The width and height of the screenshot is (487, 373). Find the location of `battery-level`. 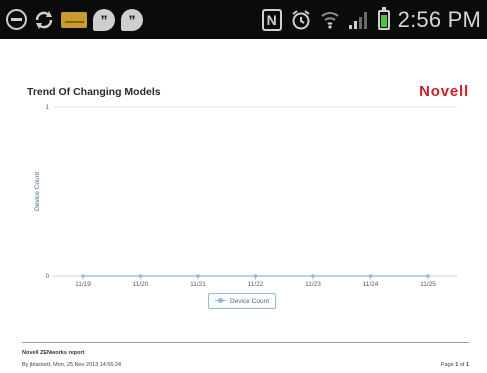

battery-level is located at coordinates (383, 20).